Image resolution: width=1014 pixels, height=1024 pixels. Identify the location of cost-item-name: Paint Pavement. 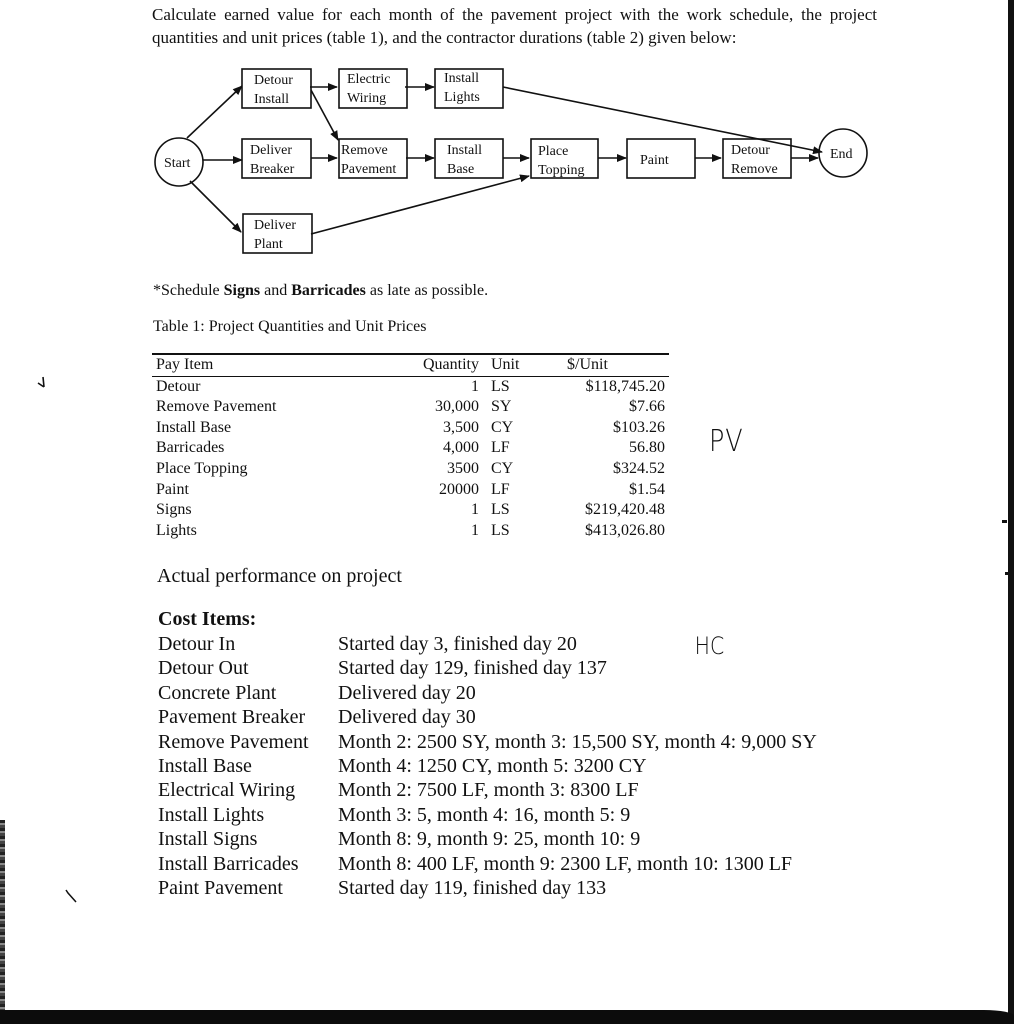
(220, 887).